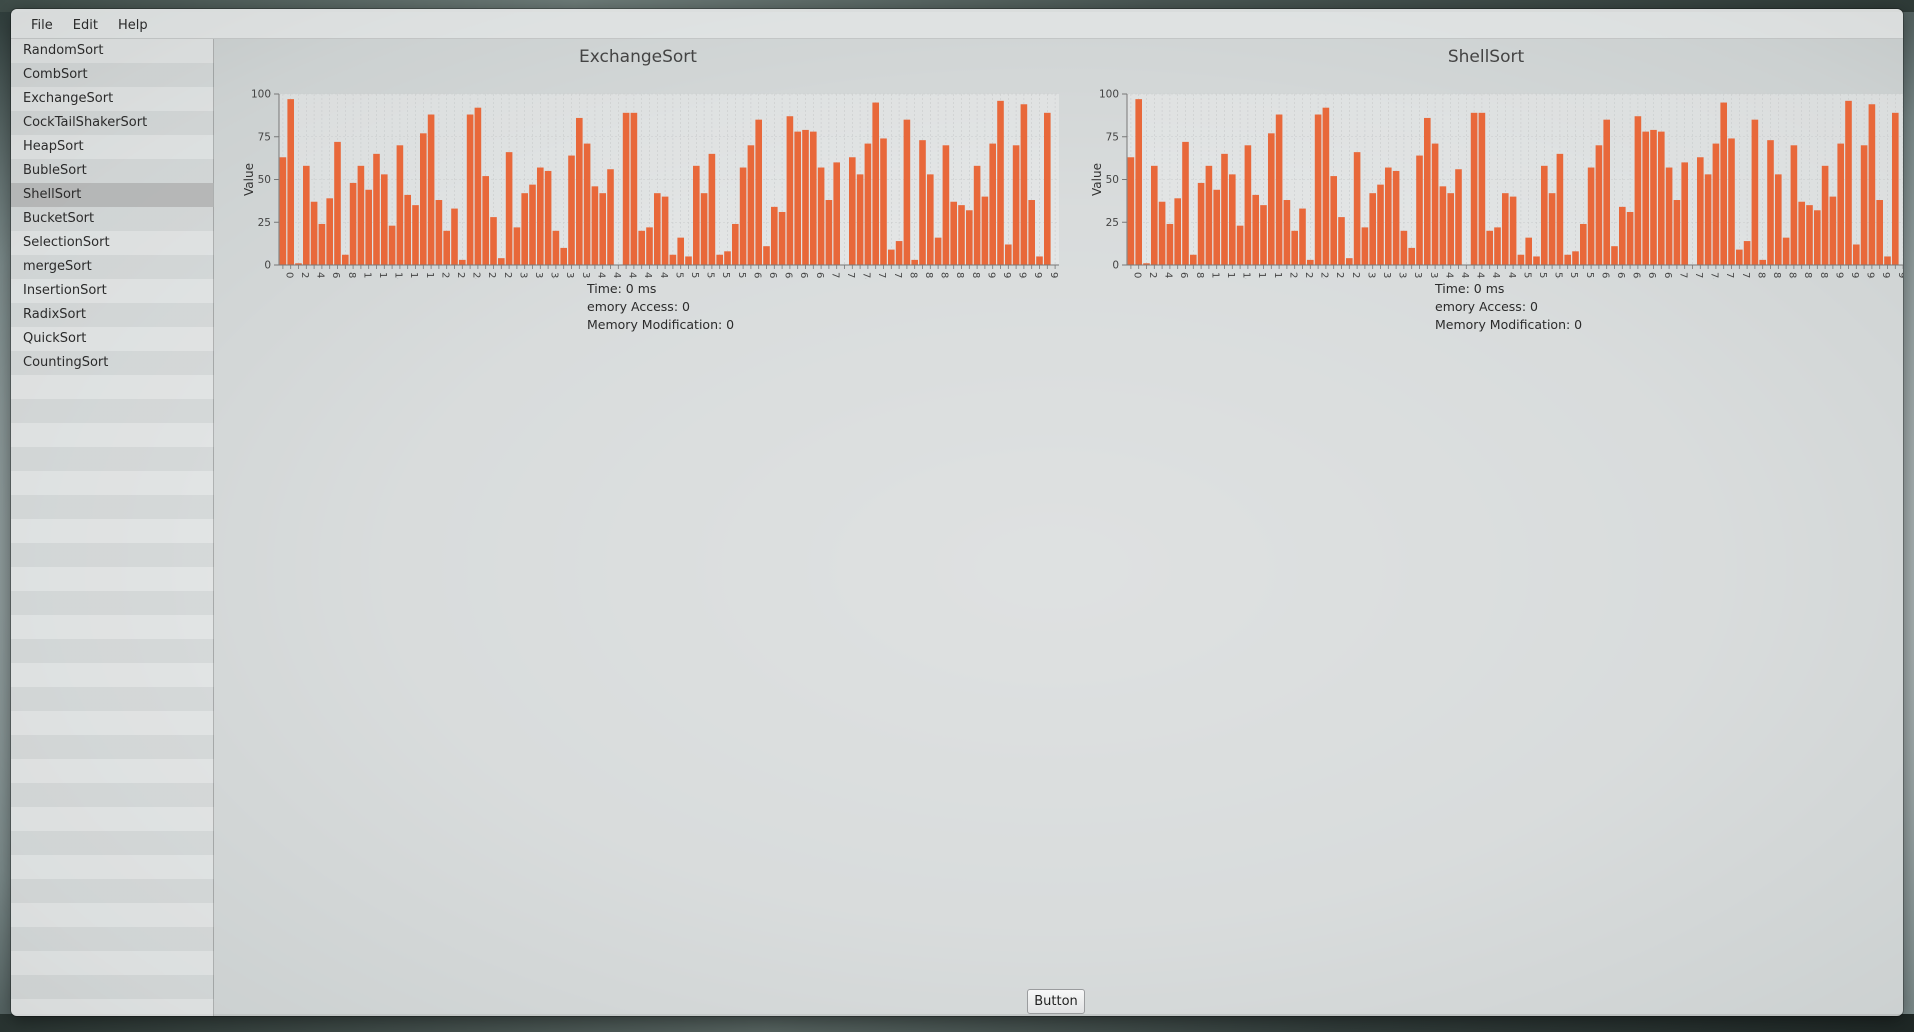 The width and height of the screenshot is (1914, 1032). What do you see at coordinates (429, 275) in the screenshot?
I see `x-tick-label: 18` at bounding box center [429, 275].